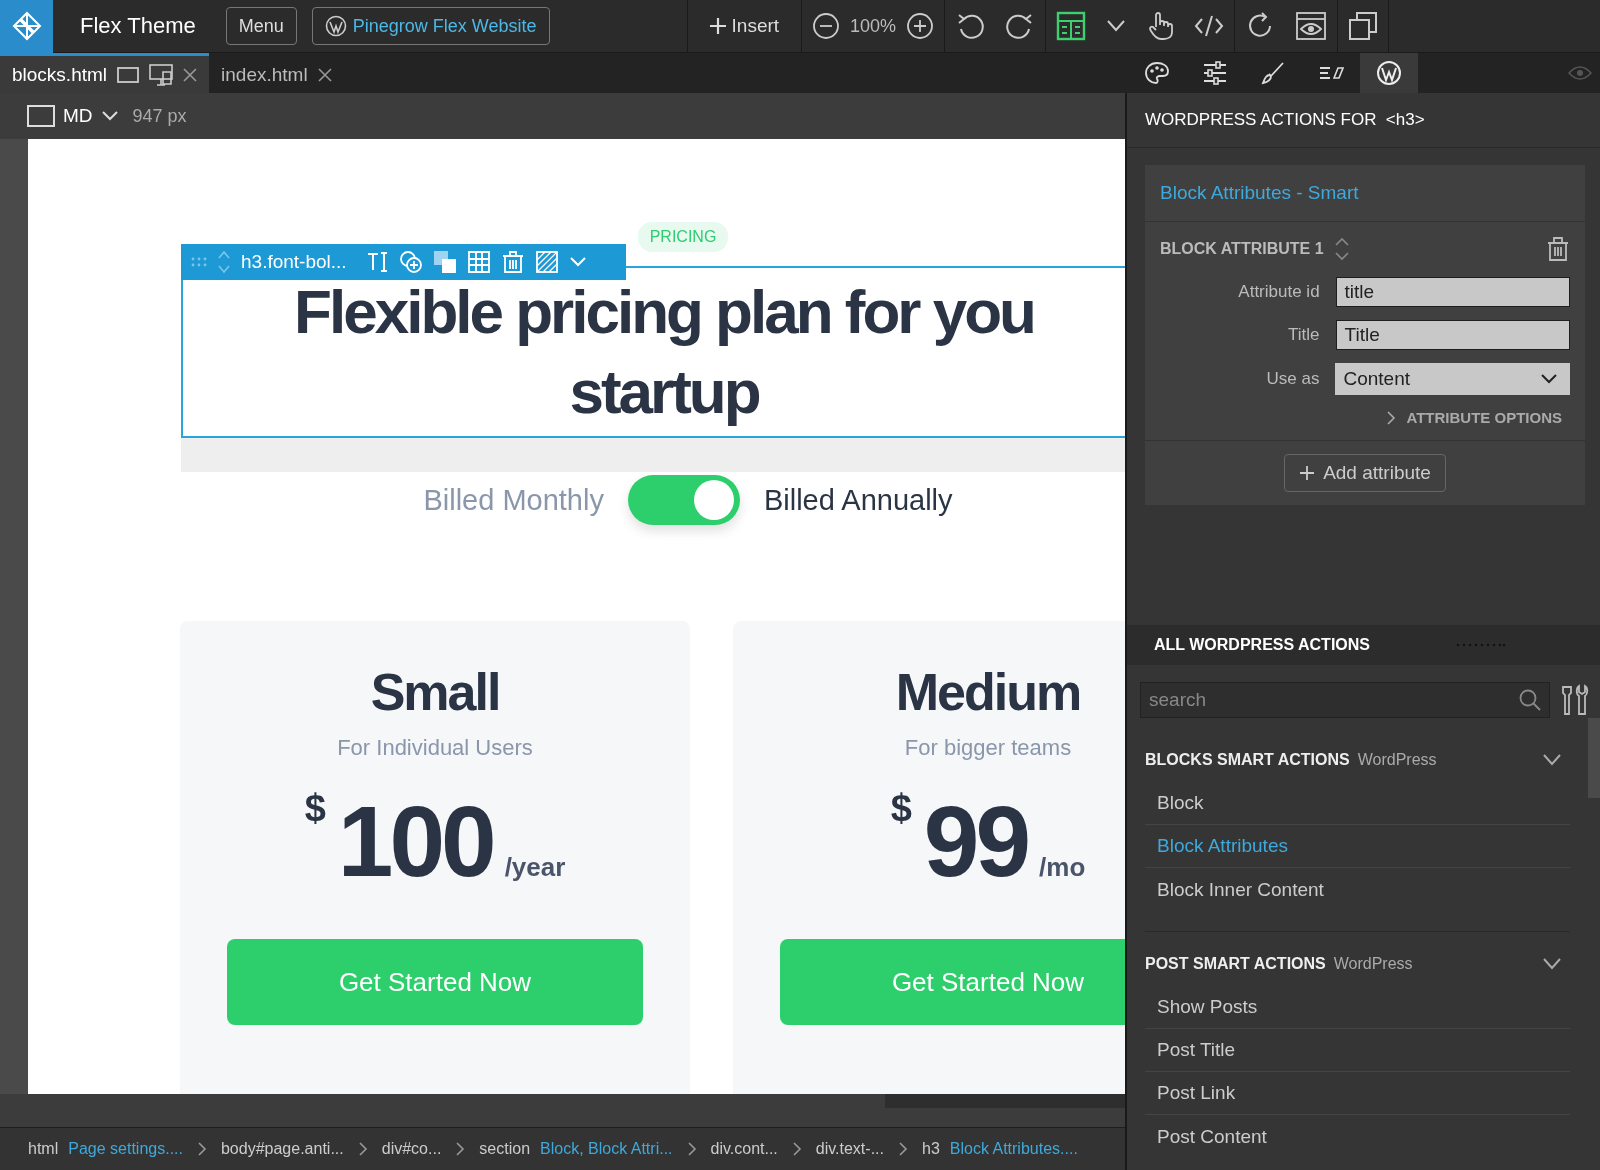  Describe the element at coordinates (430, 26) in the screenshot. I see `site-button: Pinegrow Flex Website` at that location.